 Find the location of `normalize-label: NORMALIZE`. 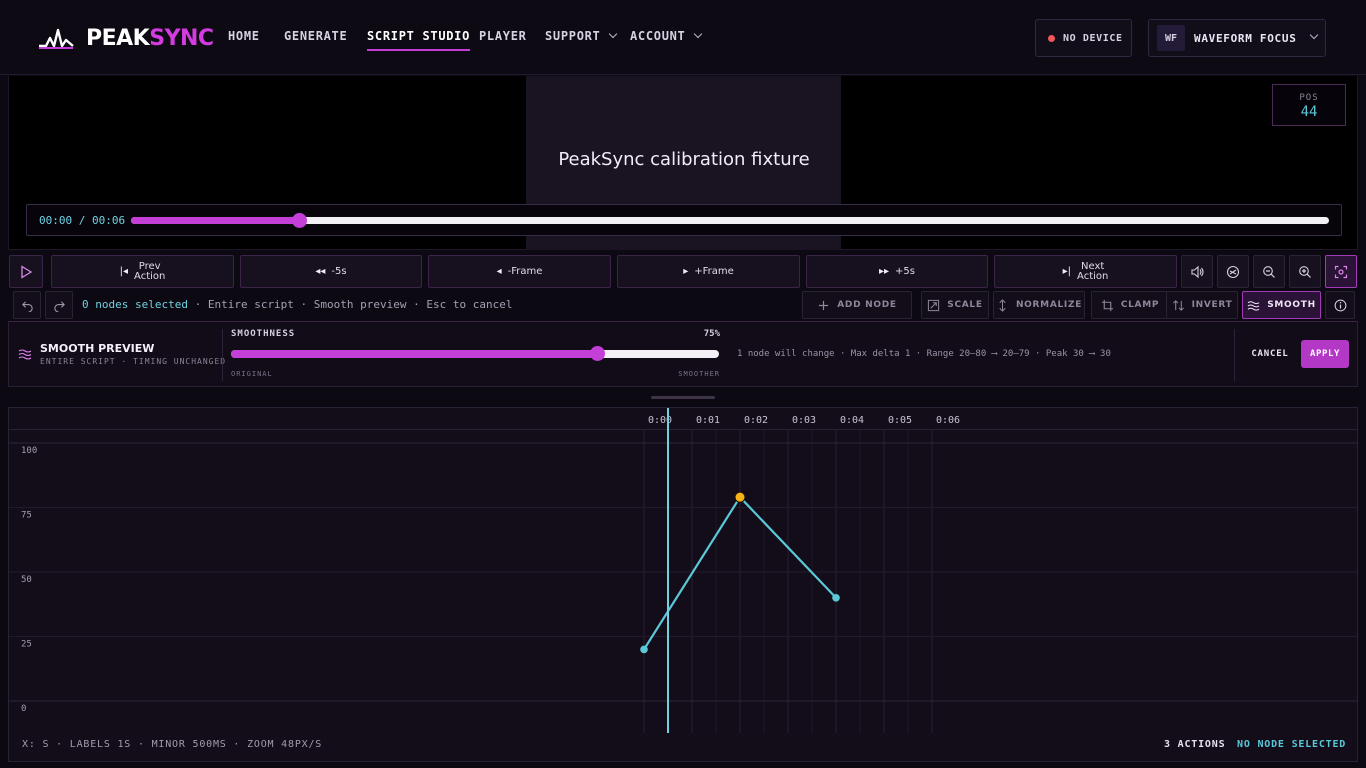

normalize-label: NORMALIZE is located at coordinates (1049, 305).